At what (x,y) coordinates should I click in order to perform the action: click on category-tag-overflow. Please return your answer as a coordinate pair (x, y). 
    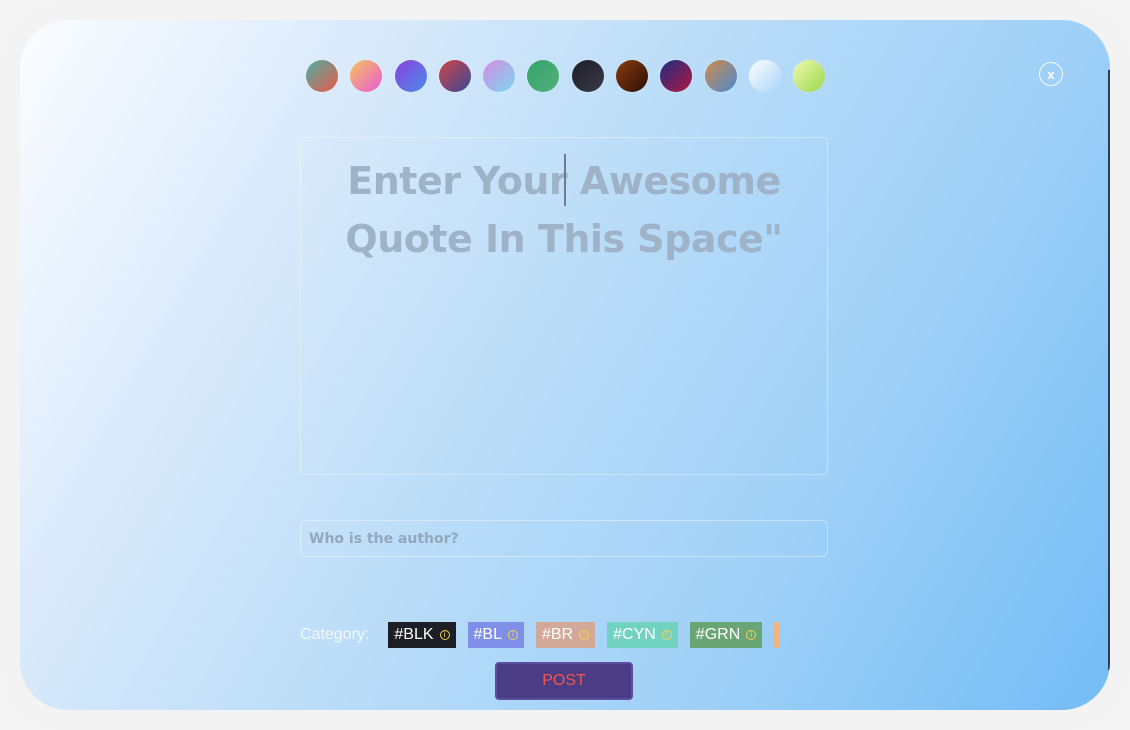
    Looking at the image, I should click on (777, 635).